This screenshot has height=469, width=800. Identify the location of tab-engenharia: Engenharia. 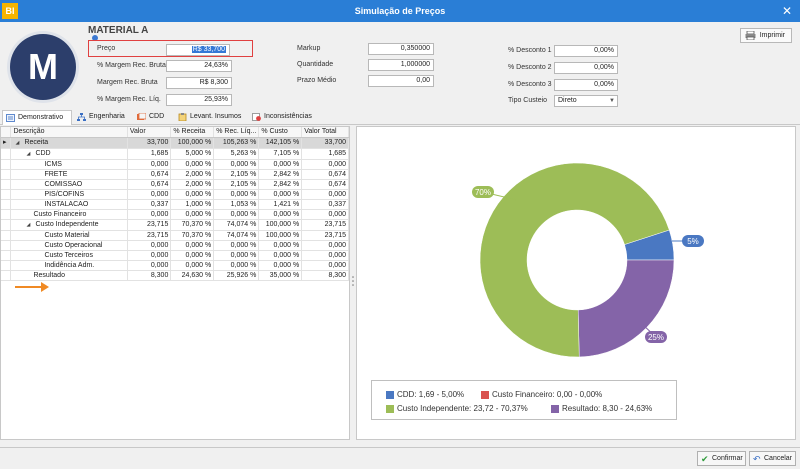
(103, 117).